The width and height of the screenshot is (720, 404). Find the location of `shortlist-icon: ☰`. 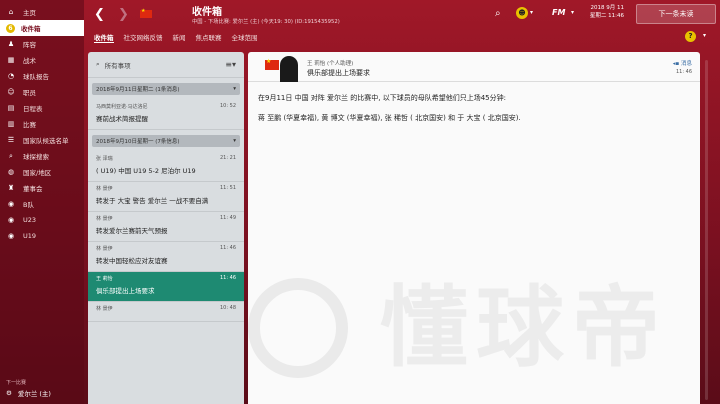

shortlist-icon: ☰ is located at coordinates (11, 140).